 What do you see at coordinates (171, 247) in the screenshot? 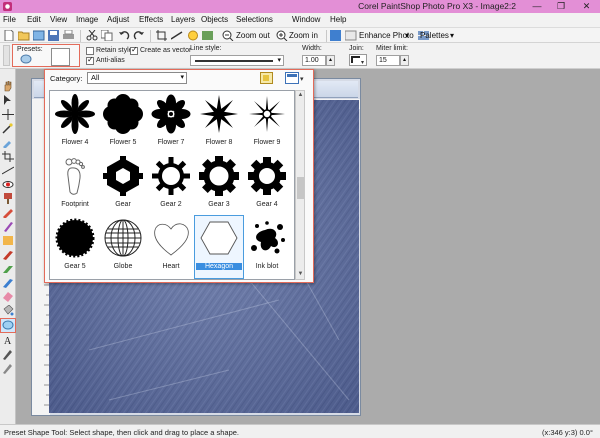
I see `shape-heart: Heart` at bounding box center [171, 247].